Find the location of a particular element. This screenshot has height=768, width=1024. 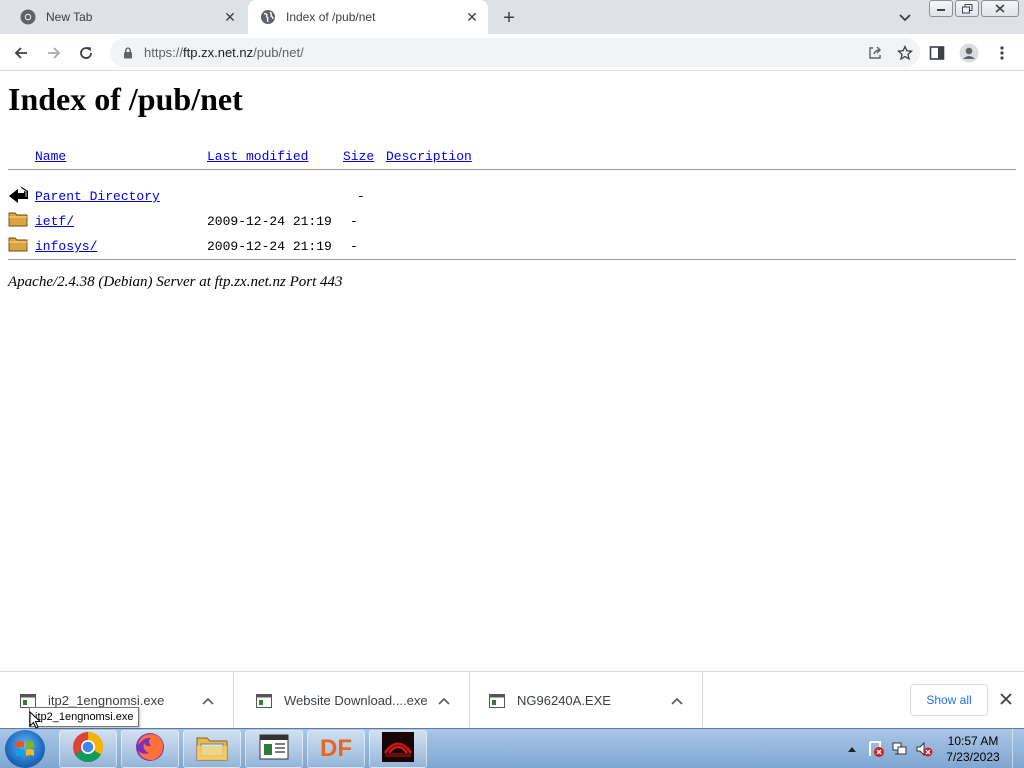

lock-icon is located at coordinates (128, 52).